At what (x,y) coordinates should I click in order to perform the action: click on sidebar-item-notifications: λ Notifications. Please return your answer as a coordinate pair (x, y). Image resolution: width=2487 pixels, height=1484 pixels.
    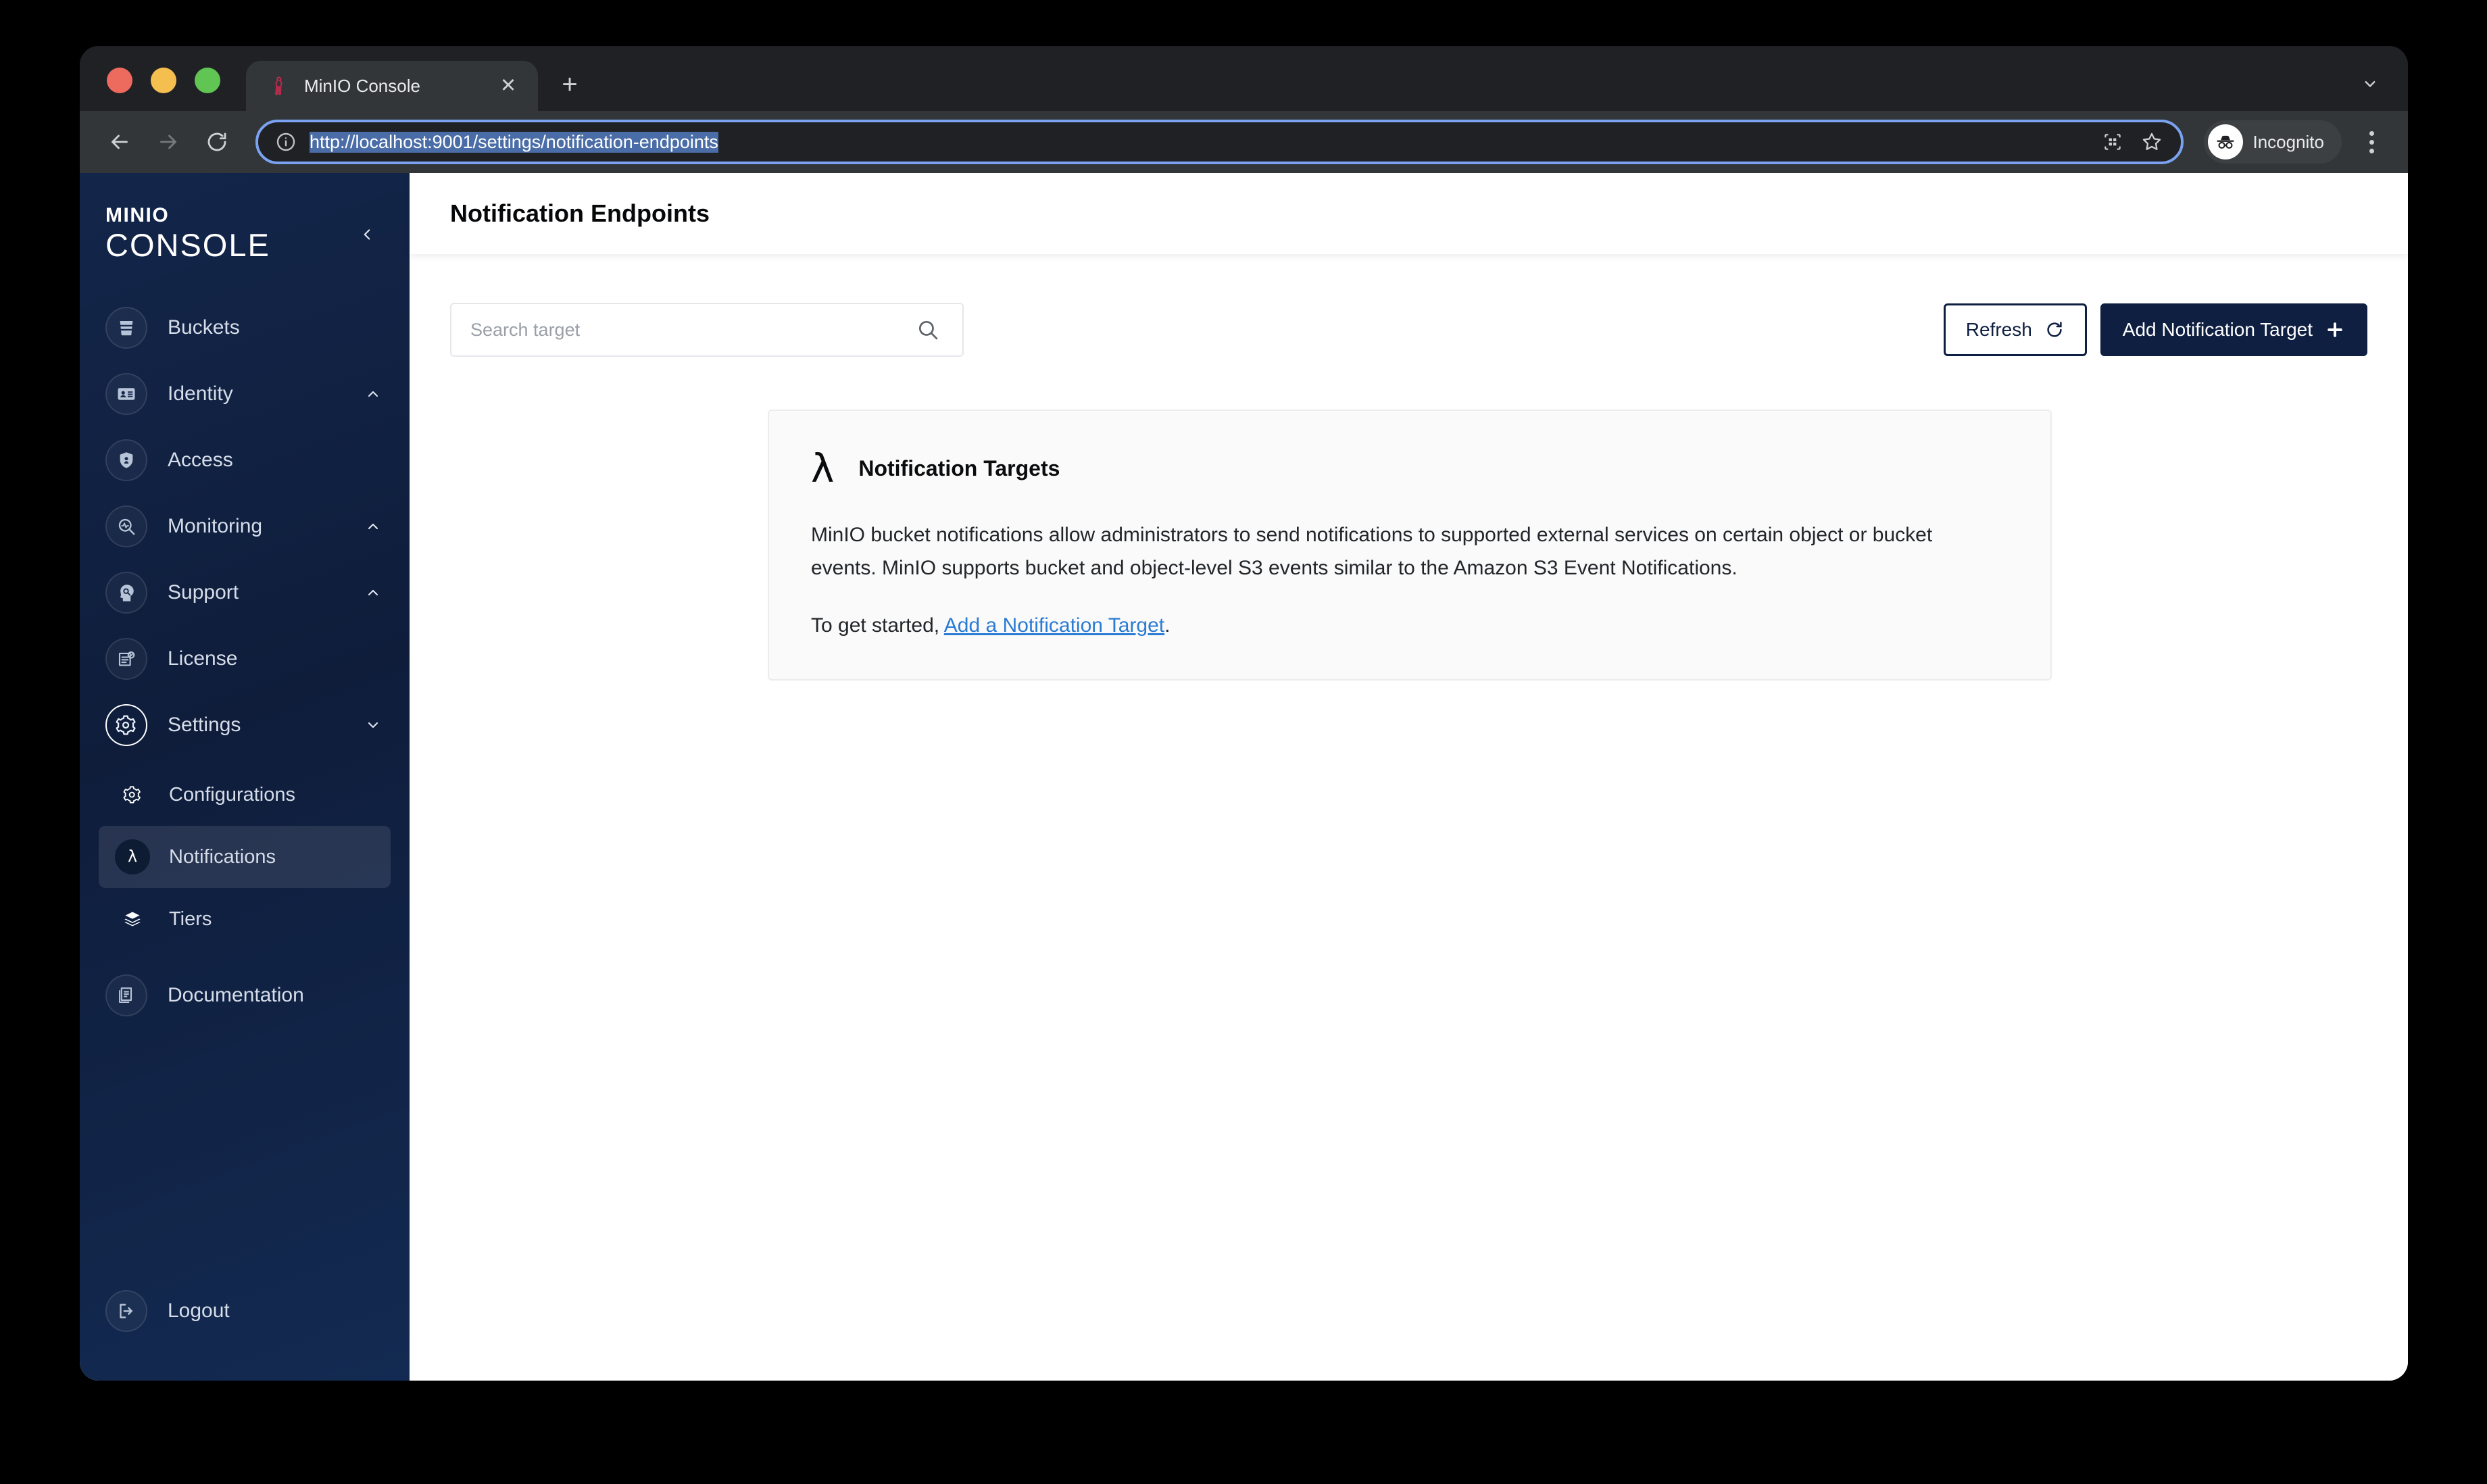
    Looking at the image, I should click on (245, 857).